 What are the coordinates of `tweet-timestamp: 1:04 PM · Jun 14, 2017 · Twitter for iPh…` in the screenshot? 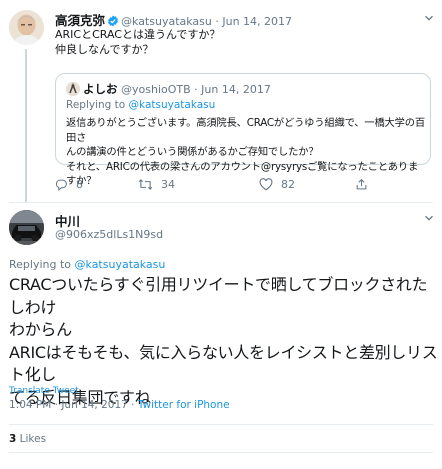 It's located at (119, 405).